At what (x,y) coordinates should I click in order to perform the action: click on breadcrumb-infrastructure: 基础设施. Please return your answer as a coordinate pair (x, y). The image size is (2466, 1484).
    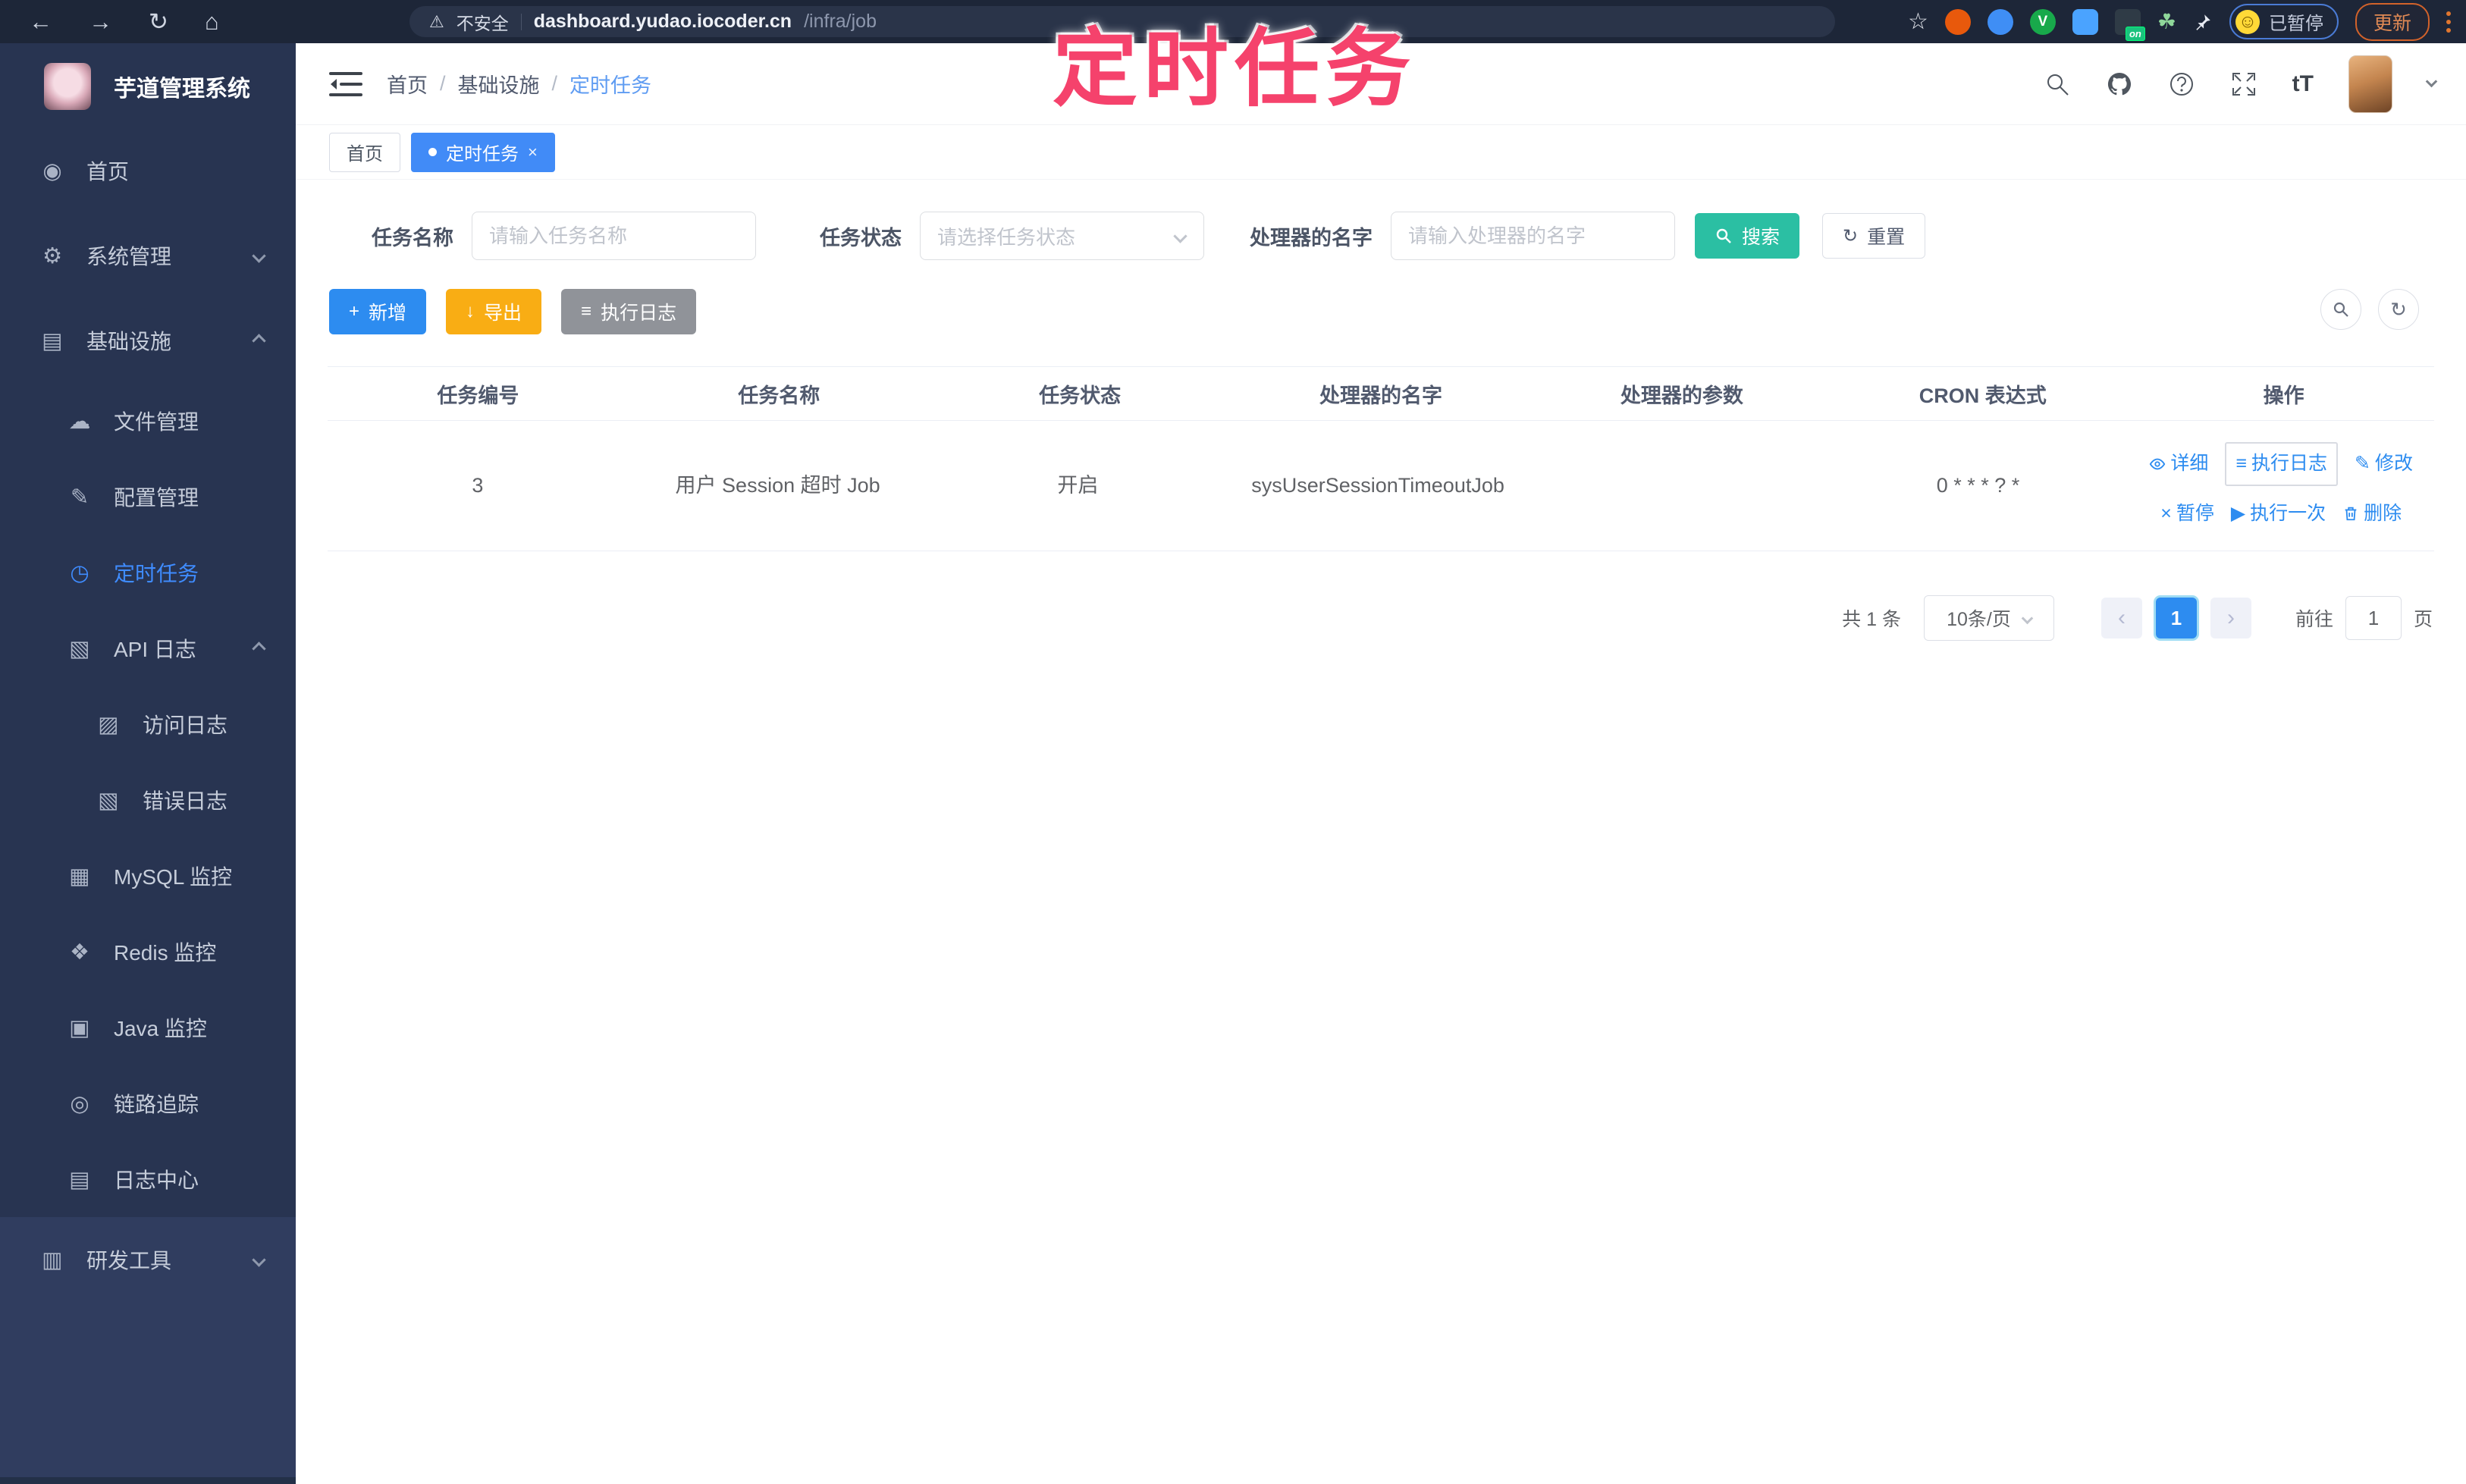
    Looking at the image, I should click on (499, 84).